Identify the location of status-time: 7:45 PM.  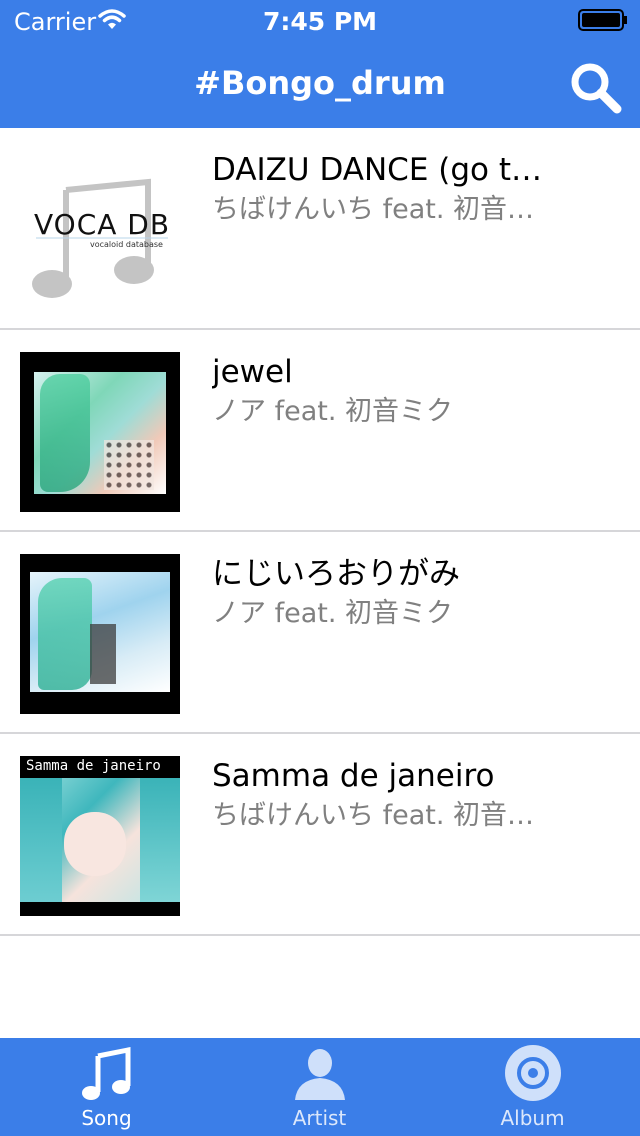
(320, 21).